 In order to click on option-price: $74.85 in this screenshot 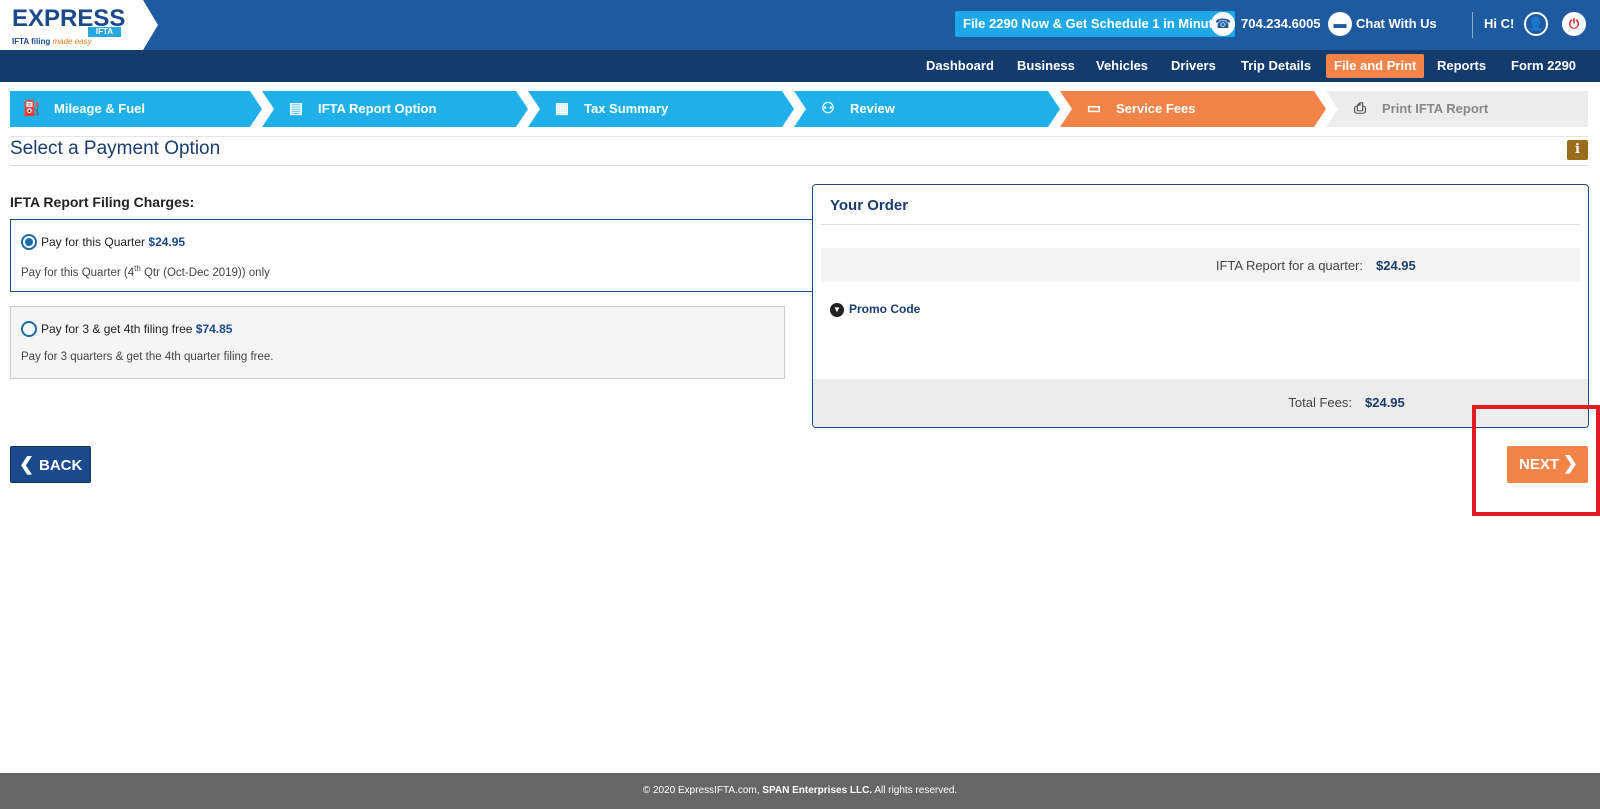, I will do `click(214, 329)`.